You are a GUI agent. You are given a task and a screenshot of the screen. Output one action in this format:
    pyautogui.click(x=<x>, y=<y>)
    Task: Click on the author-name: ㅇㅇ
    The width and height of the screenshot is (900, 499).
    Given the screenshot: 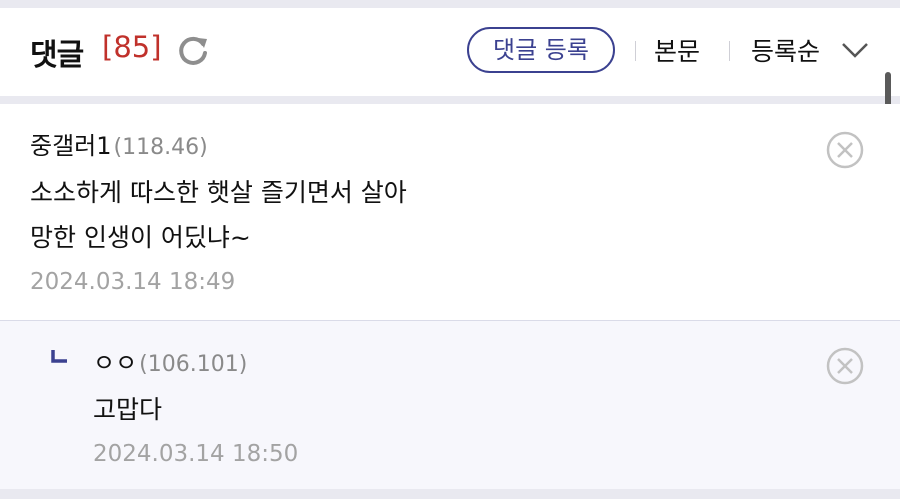 What is the action you would take?
    pyautogui.click(x=115, y=363)
    